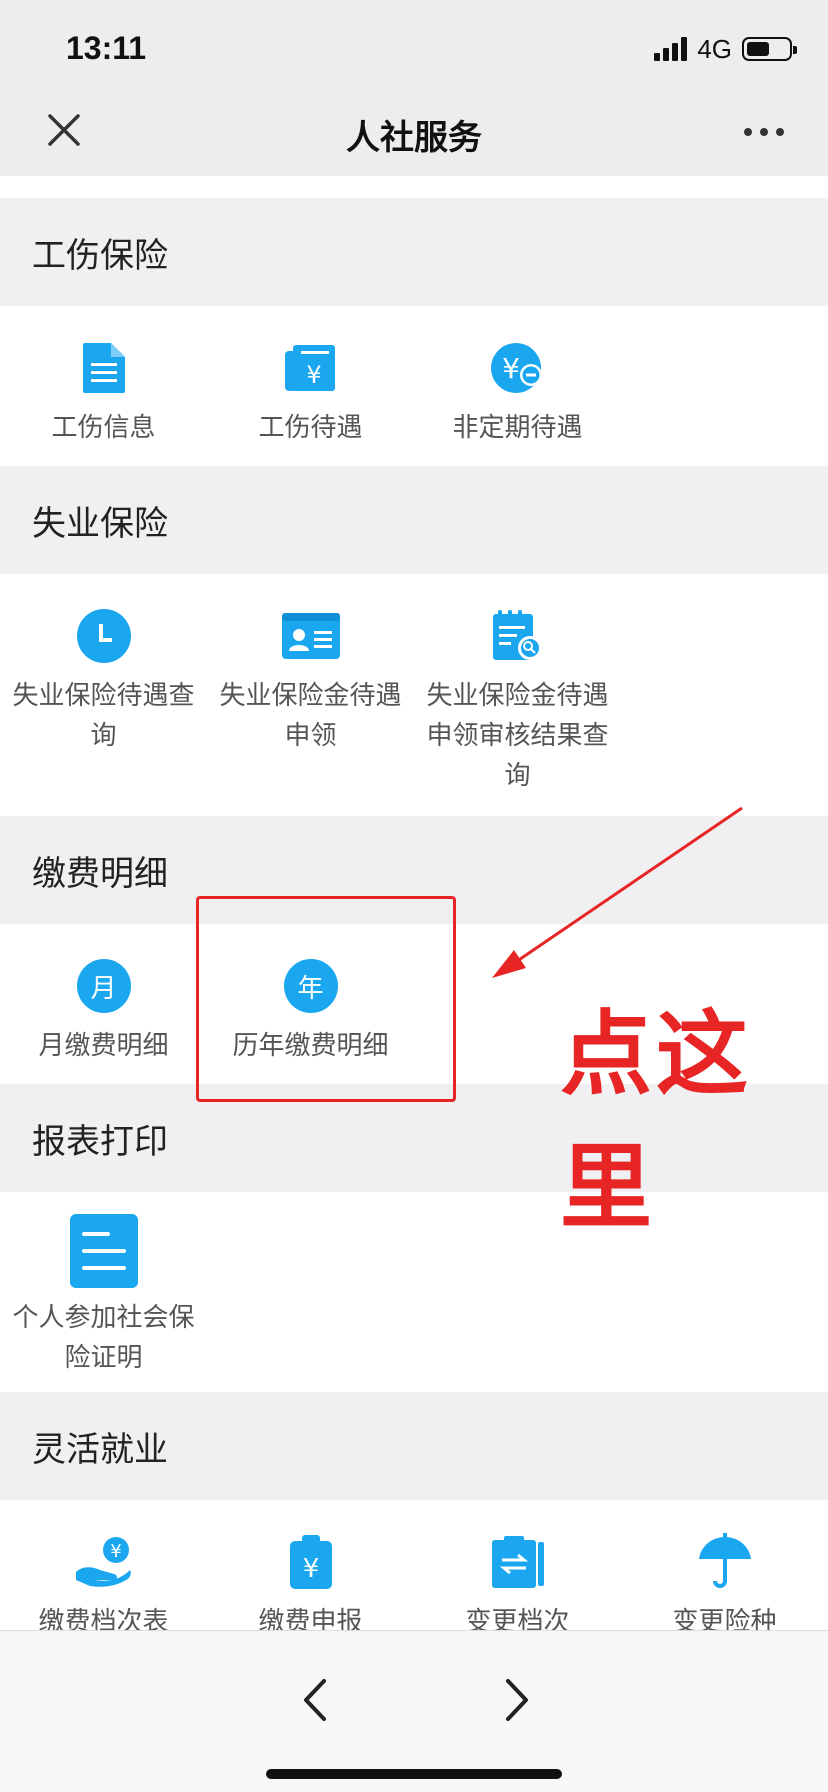 The width and height of the screenshot is (828, 1792). Describe the element at coordinates (311, 636) in the screenshot. I see `id-card-icon` at that location.